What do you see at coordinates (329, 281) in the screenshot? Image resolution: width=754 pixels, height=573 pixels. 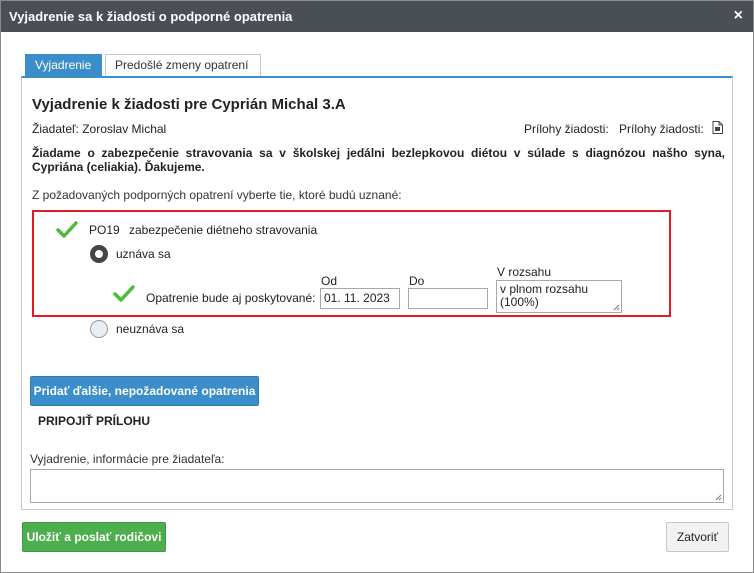 I see `from-label: Od` at bounding box center [329, 281].